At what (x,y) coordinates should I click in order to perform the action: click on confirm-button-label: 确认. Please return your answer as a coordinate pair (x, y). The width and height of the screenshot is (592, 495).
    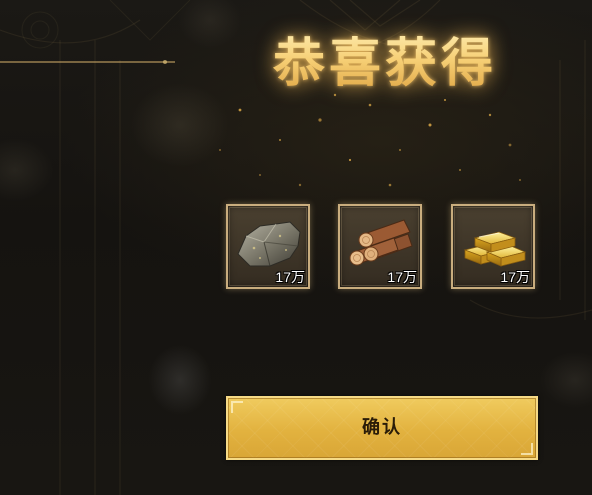
    Looking at the image, I should click on (382, 427).